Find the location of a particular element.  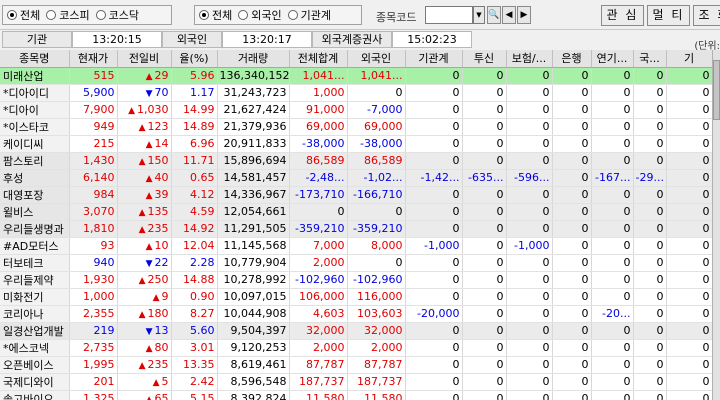

foreign-cell: 2,000 is located at coordinates (376, 348).